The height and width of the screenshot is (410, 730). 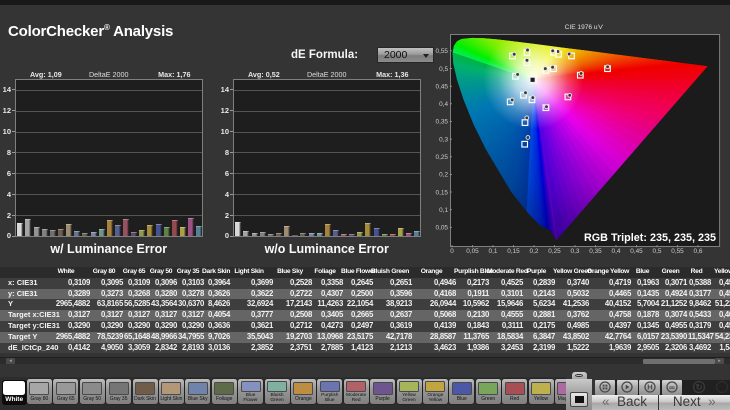 I want to click on svg-text: 0,6, so click(x=698, y=251).